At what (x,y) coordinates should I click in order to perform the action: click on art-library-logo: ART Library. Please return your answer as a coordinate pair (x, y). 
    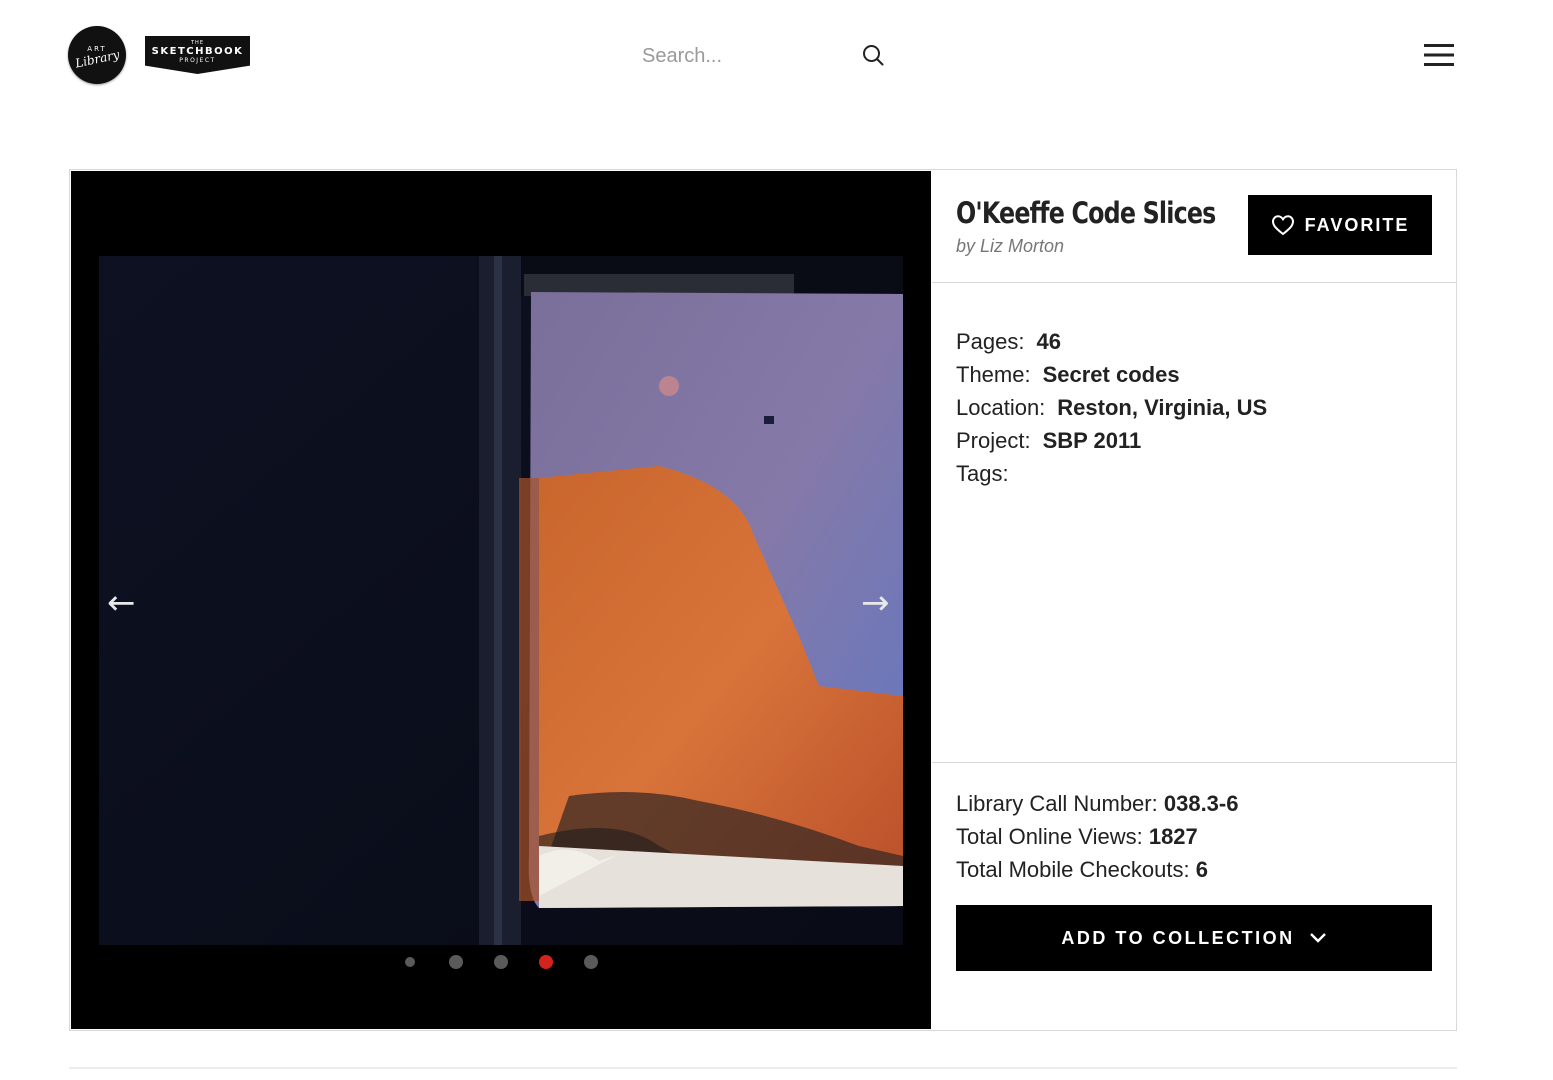
    Looking at the image, I should click on (97, 55).